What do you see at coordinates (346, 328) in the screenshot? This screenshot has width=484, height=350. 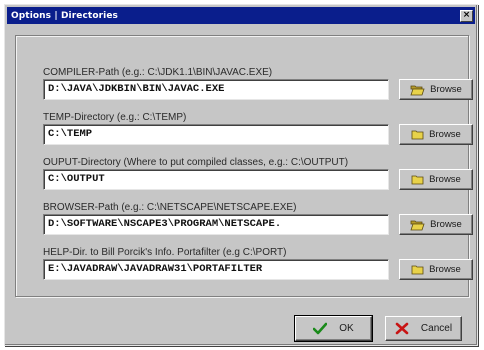 I see `ok-label: OK` at bounding box center [346, 328].